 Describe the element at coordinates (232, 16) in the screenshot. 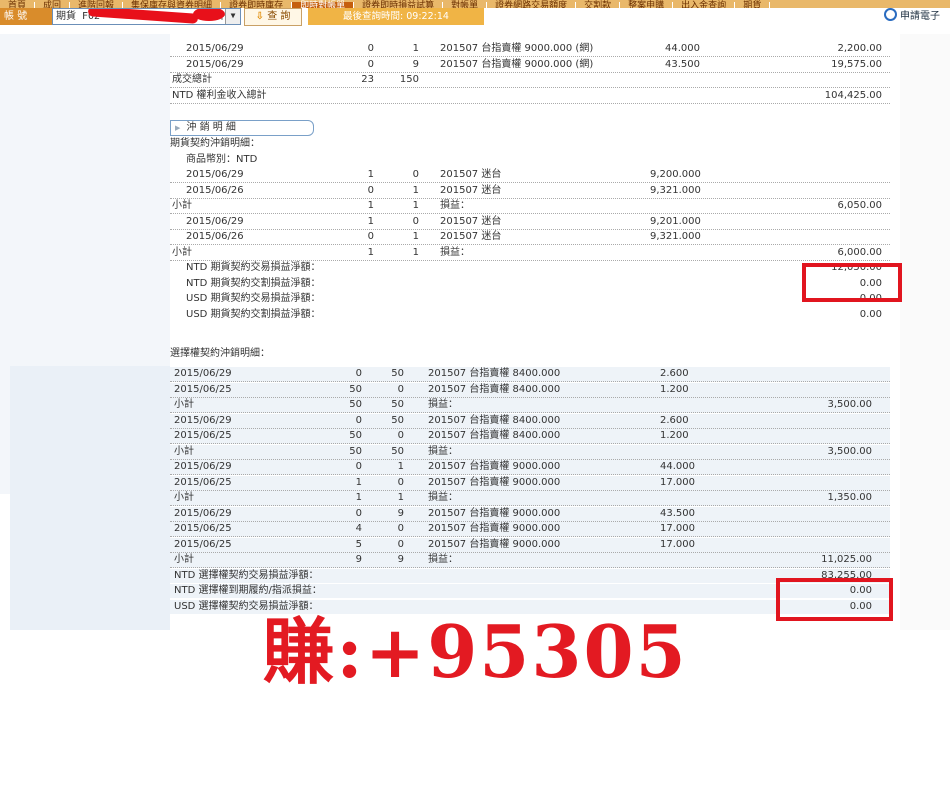

I see `chevron-down-icon: ▼` at that location.